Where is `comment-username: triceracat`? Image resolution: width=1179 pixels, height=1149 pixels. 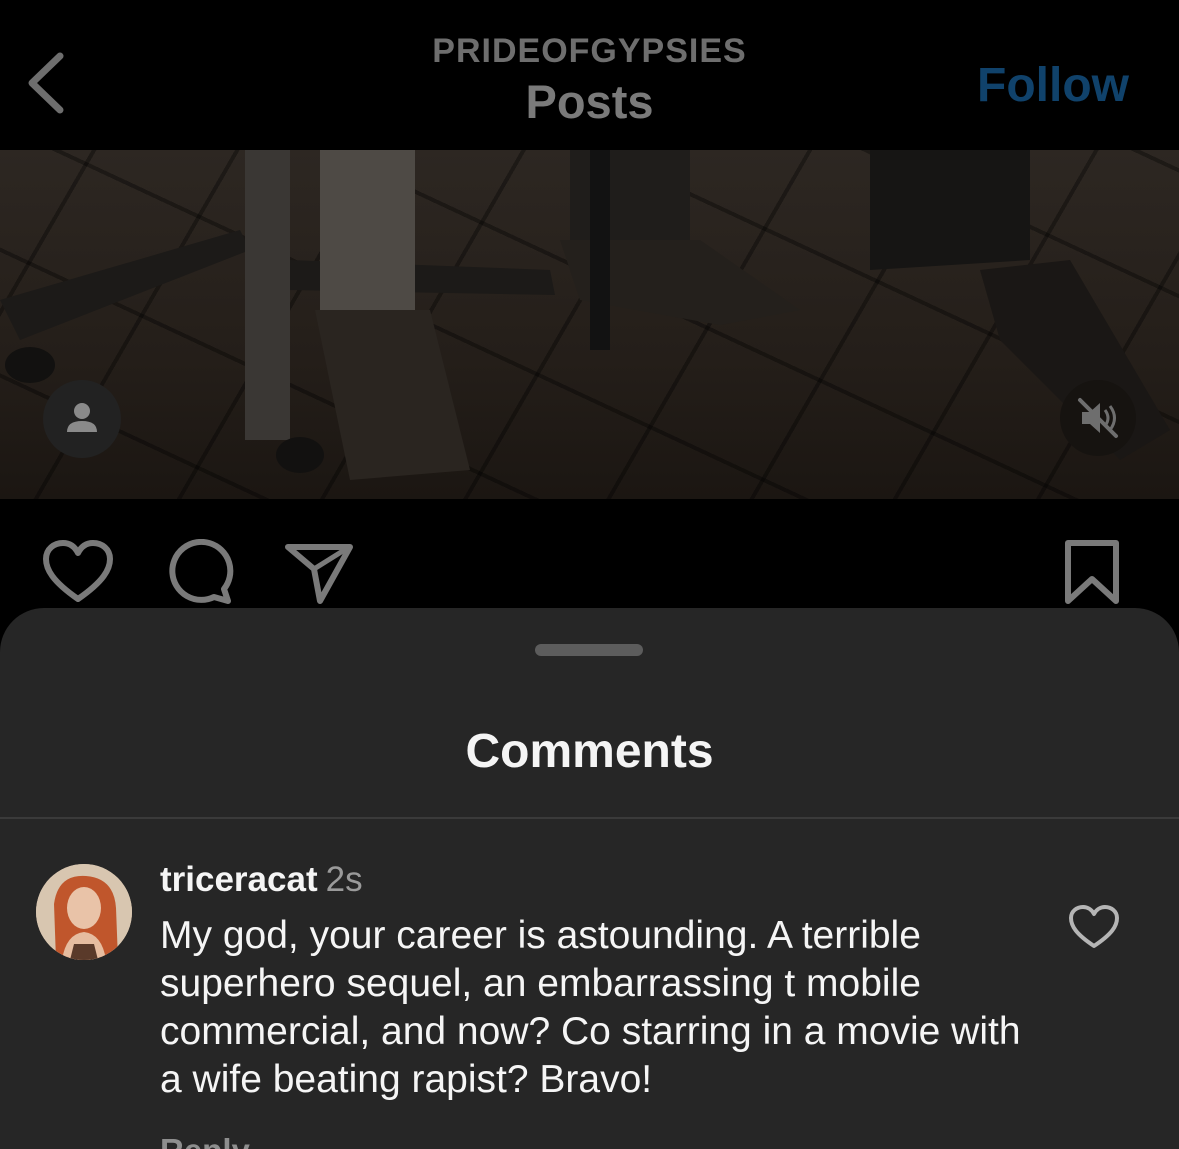
comment-username: triceracat is located at coordinates (239, 879).